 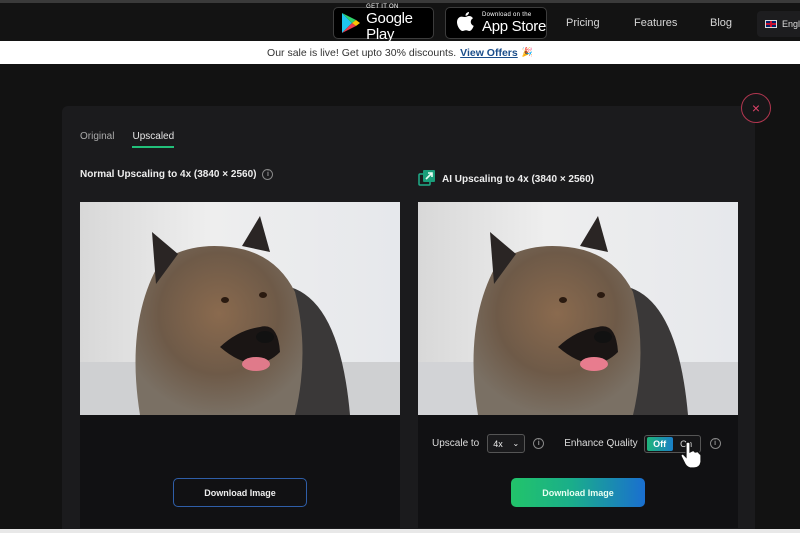 What do you see at coordinates (97, 139) in the screenshot?
I see `tab-original: Original` at bounding box center [97, 139].